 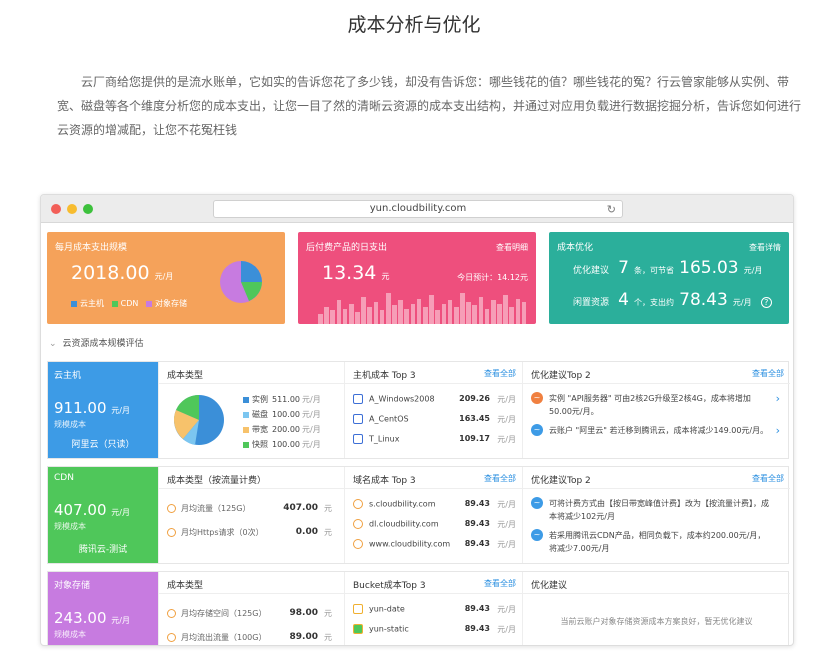 What do you see at coordinates (246, 444) in the screenshot?
I see `type-color-icon` at bounding box center [246, 444].